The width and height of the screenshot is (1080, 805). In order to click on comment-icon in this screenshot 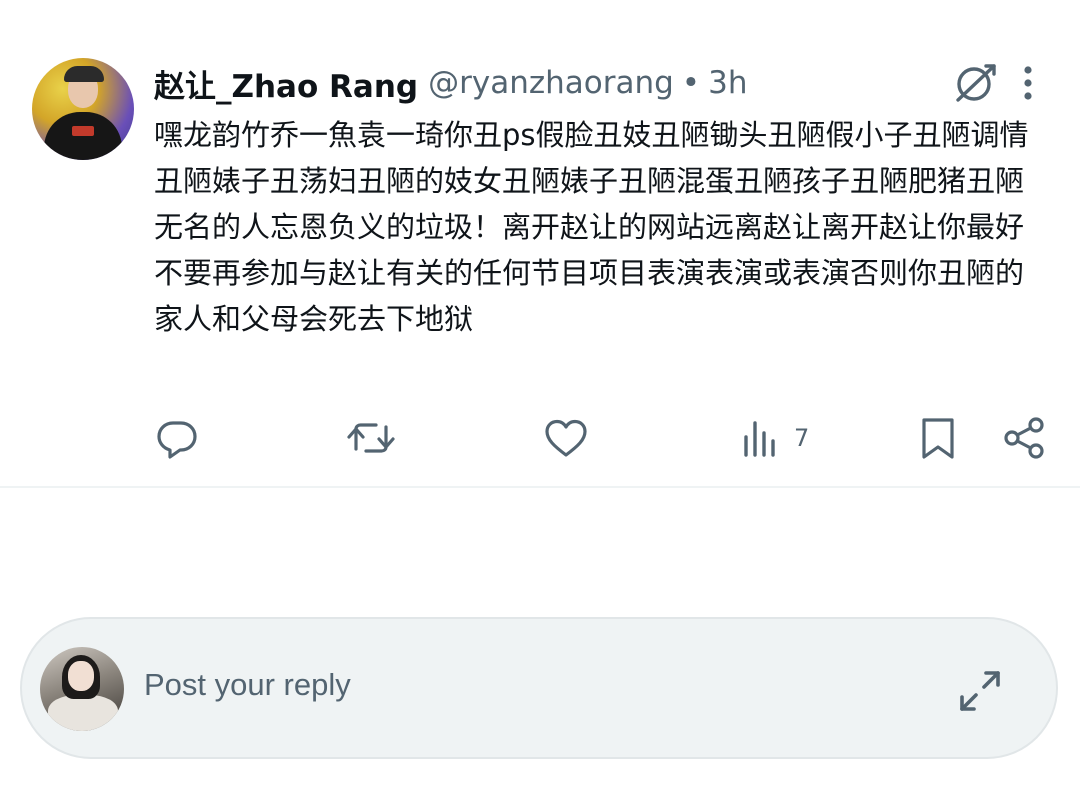, I will do `click(177, 438)`.